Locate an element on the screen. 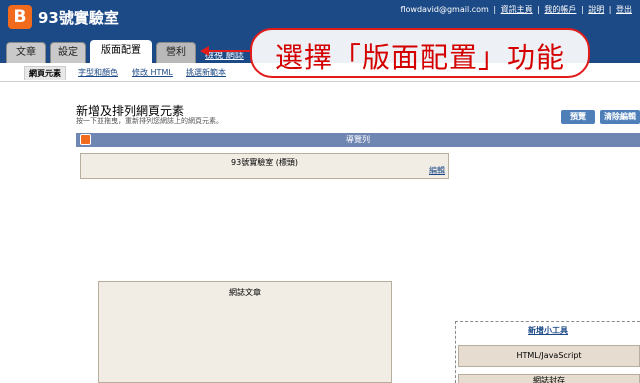  page-description: 按一下並拖曳，重新排列您網誌上的網頁元素。 is located at coordinates (149, 121).